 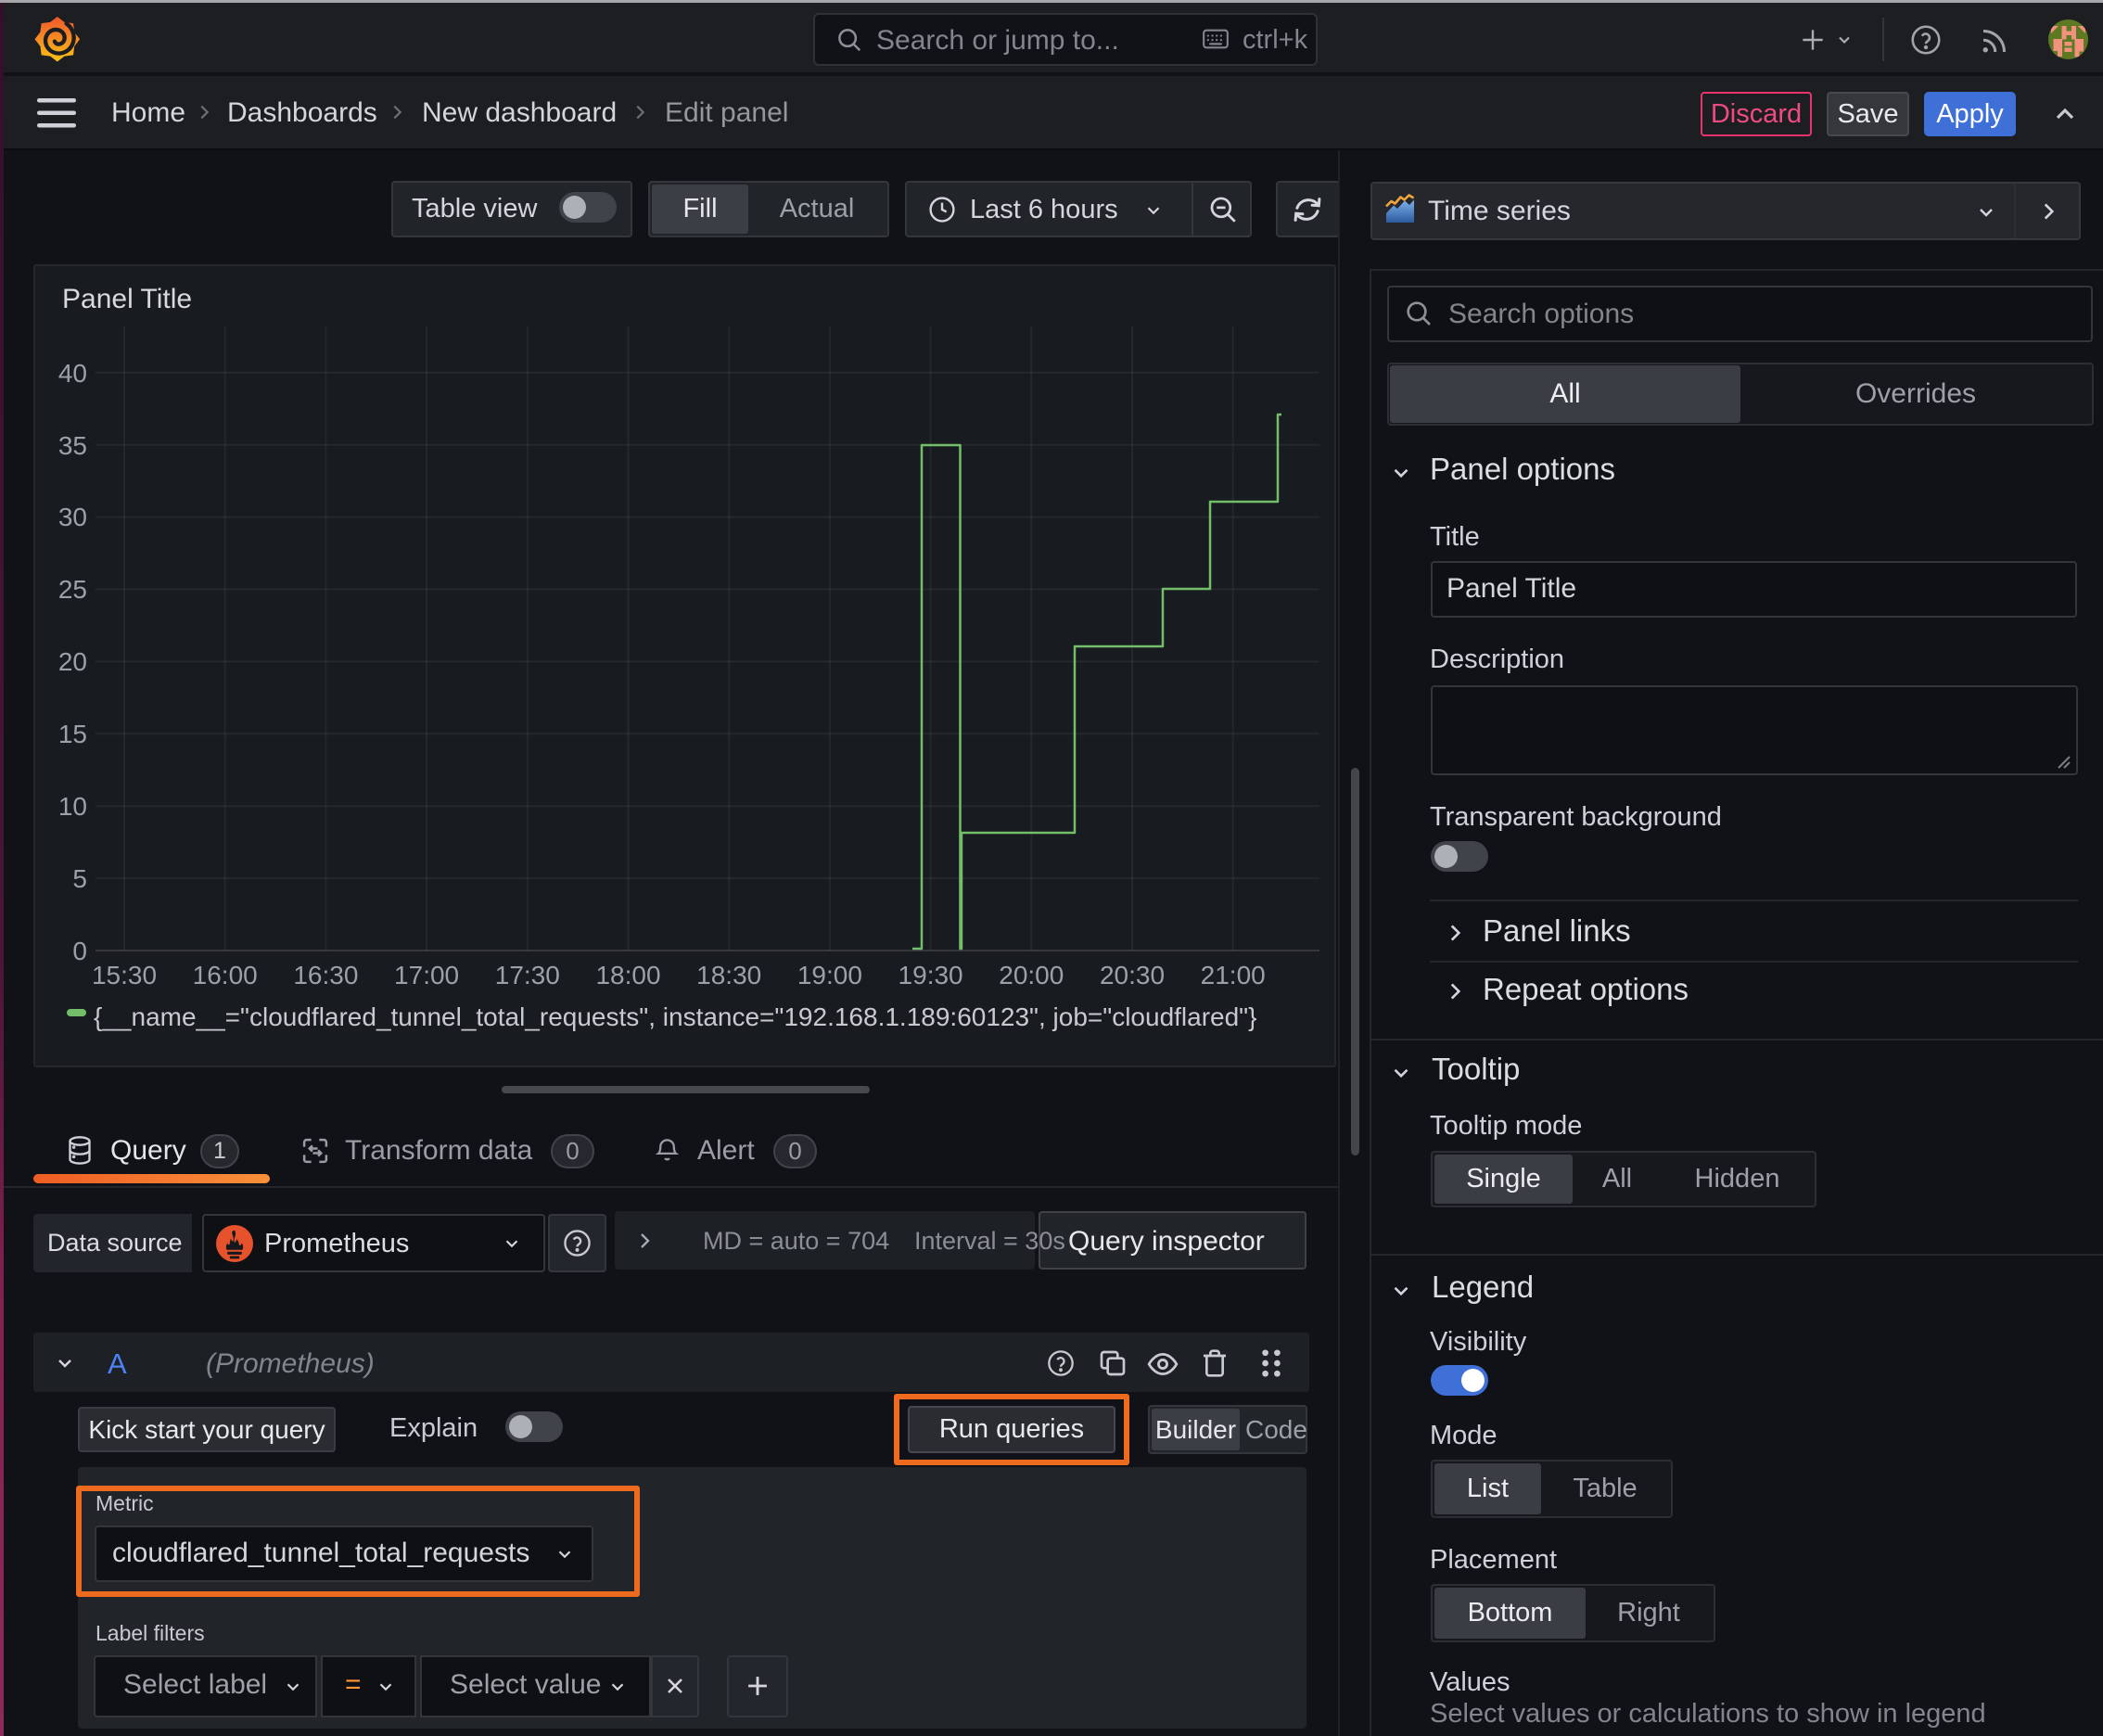 What do you see at coordinates (325, 975) in the screenshot?
I see `svg-text: 16:30` at bounding box center [325, 975].